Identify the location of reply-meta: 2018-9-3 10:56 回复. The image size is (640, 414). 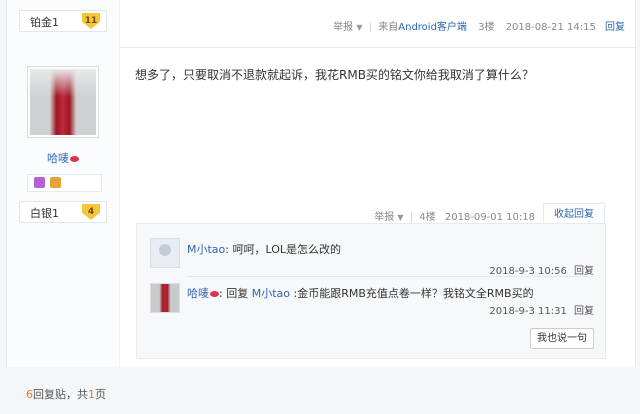
(541, 269).